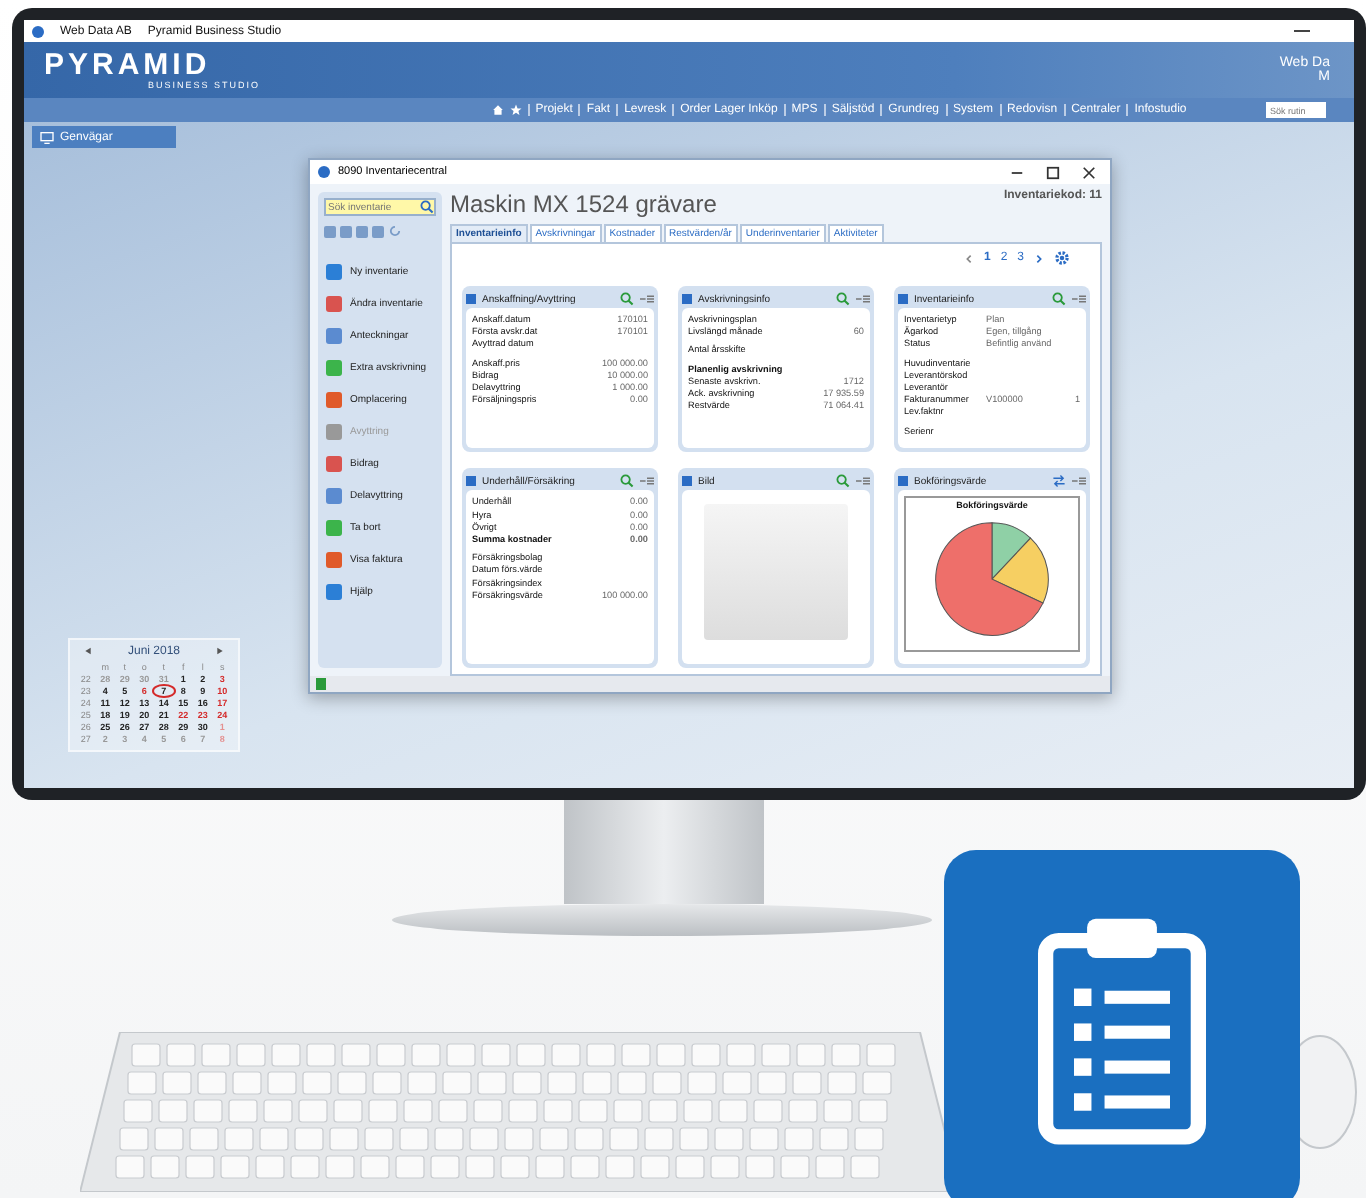 This screenshot has height=1198, width=1366. What do you see at coordinates (346, 231) in the screenshot?
I see `previous-record-button` at bounding box center [346, 231].